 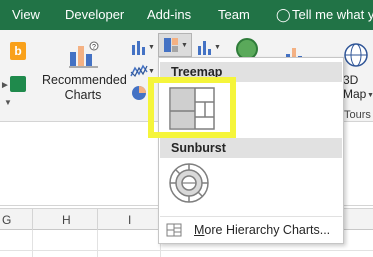 What do you see at coordinates (192, 107) in the screenshot?
I see `highlight-box` at bounding box center [192, 107].